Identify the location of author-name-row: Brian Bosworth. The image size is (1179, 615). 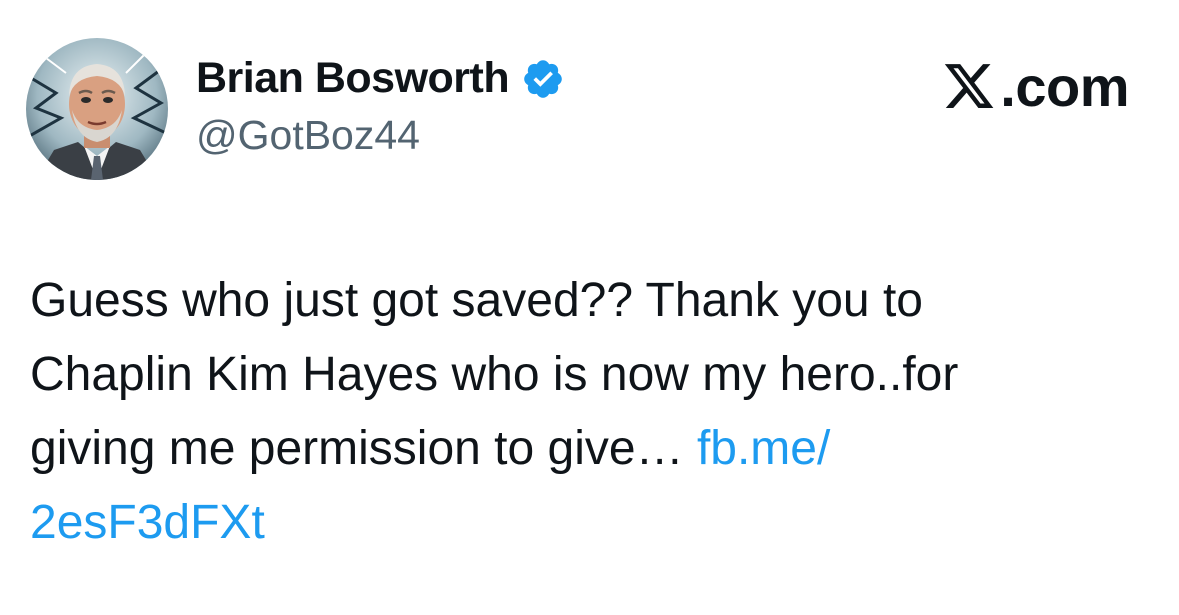
(380, 78).